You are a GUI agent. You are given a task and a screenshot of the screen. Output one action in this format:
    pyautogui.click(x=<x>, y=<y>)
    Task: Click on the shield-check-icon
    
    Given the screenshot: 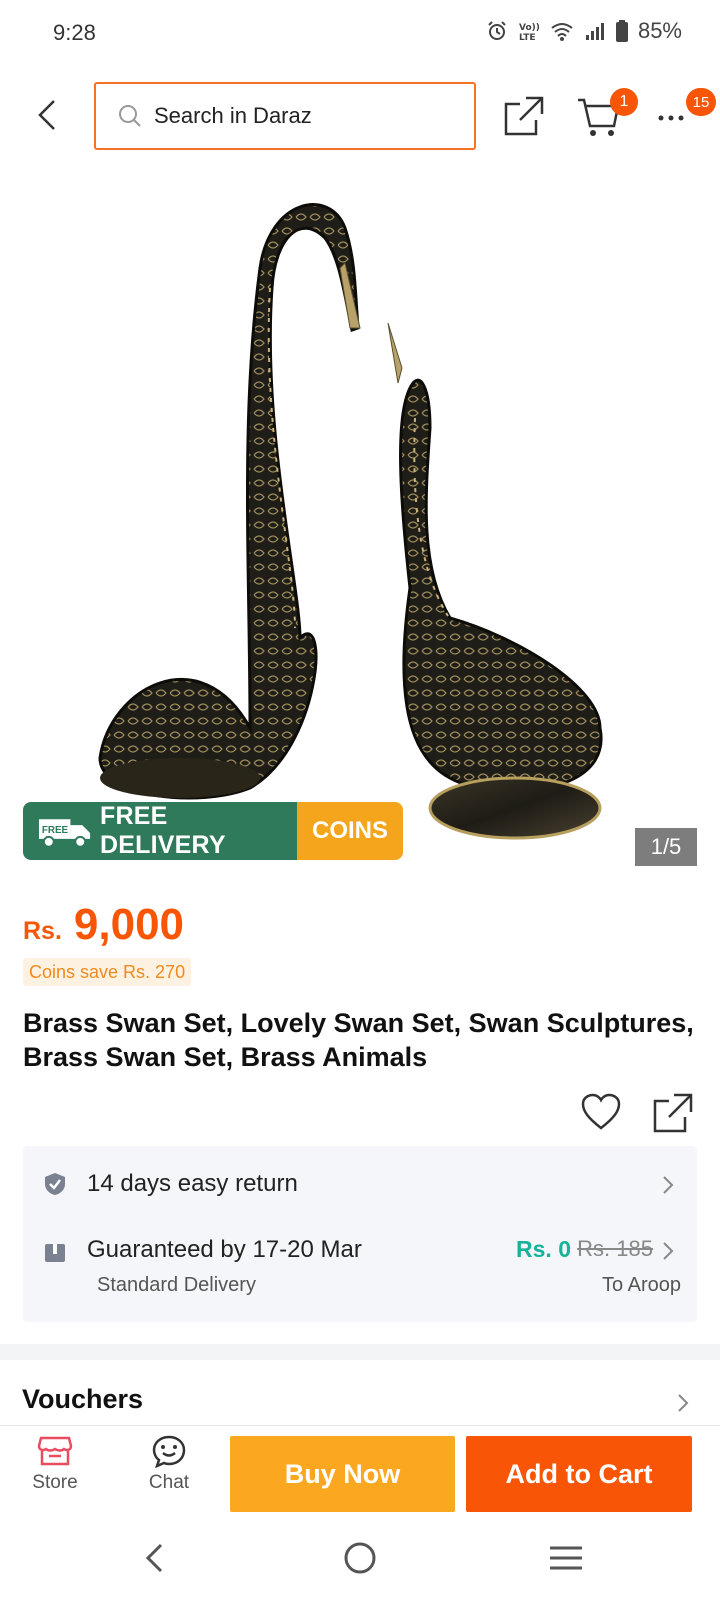 What is the action you would take?
    pyautogui.click(x=55, y=1184)
    